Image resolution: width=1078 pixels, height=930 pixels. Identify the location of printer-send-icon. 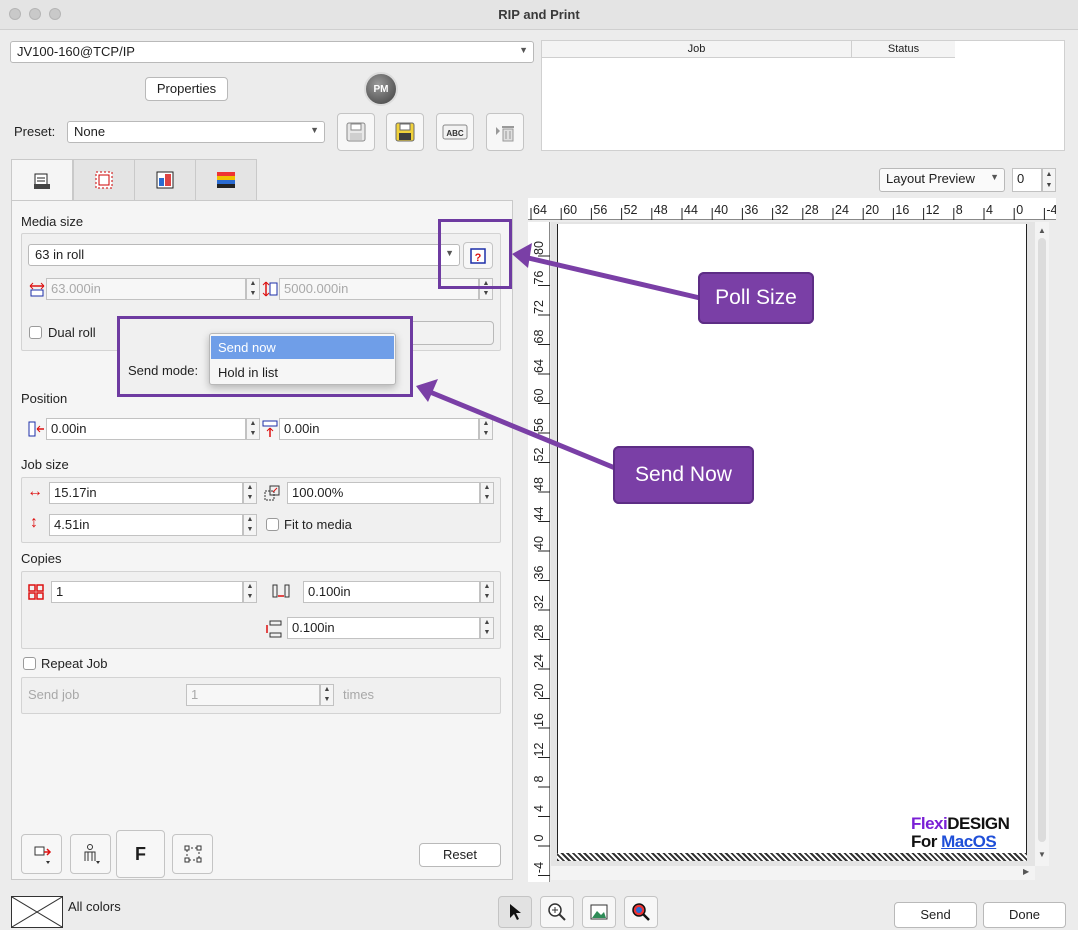
(42, 855).